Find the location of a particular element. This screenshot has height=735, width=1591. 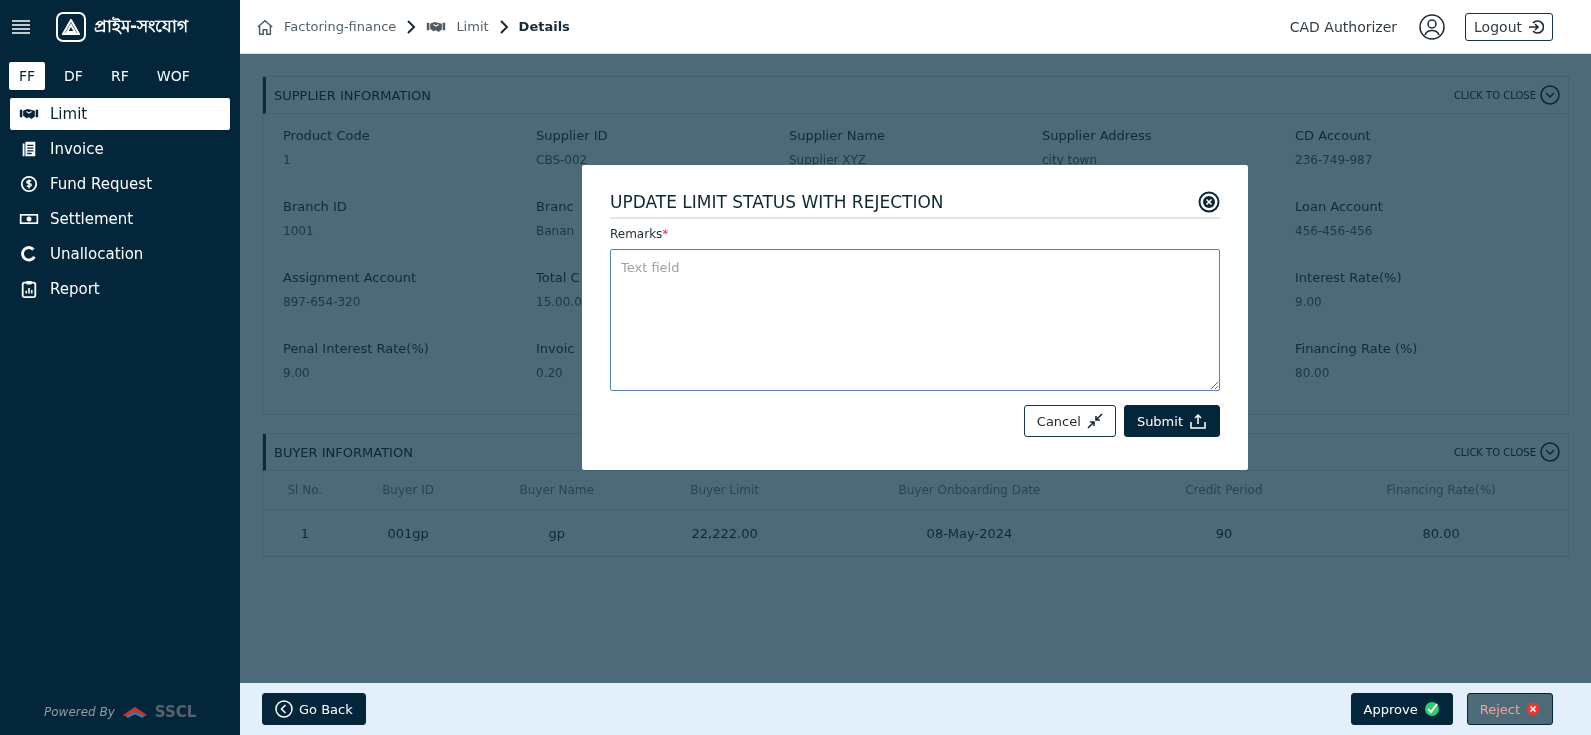

upload-icon is located at coordinates (1198, 421).